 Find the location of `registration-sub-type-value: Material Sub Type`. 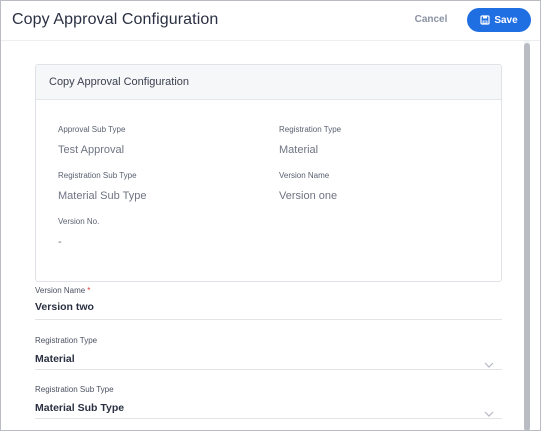

registration-sub-type-value: Material Sub Type is located at coordinates (102, 196).